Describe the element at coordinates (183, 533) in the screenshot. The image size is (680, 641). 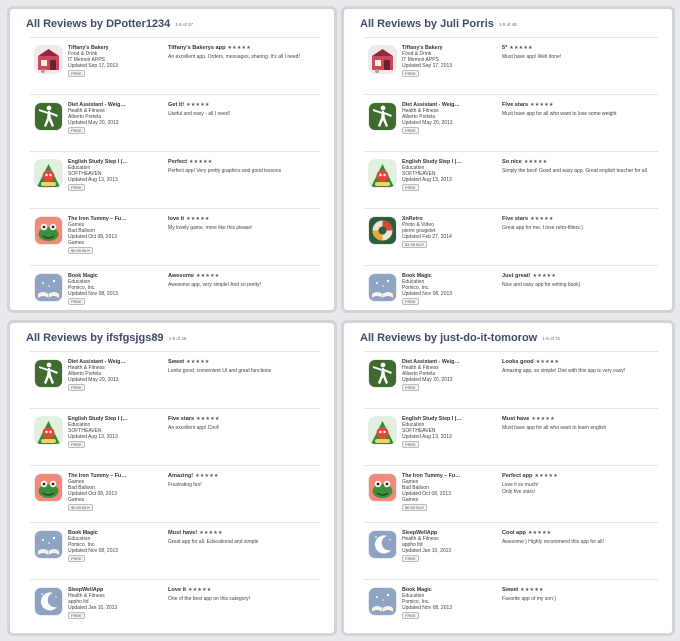
I see `review-title-text: Must have!` at that location.